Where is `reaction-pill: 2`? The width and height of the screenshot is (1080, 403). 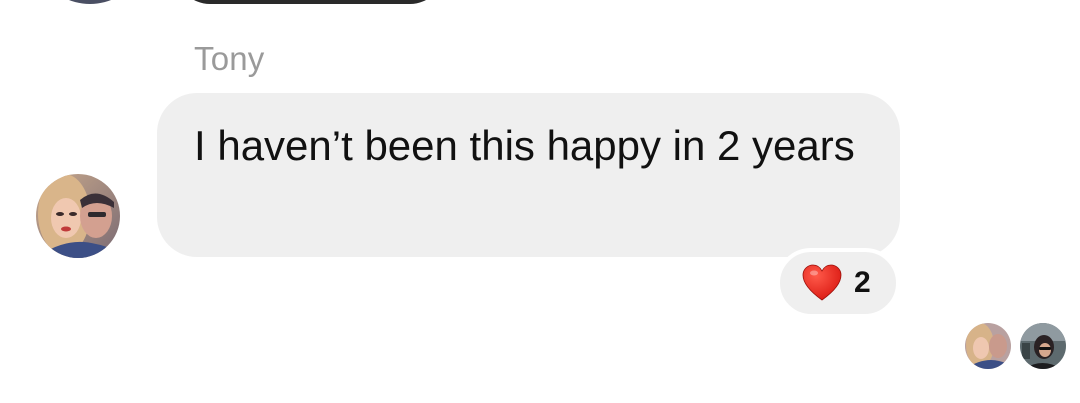 reaction-pill: 2 is located at coordinates (838, 283).